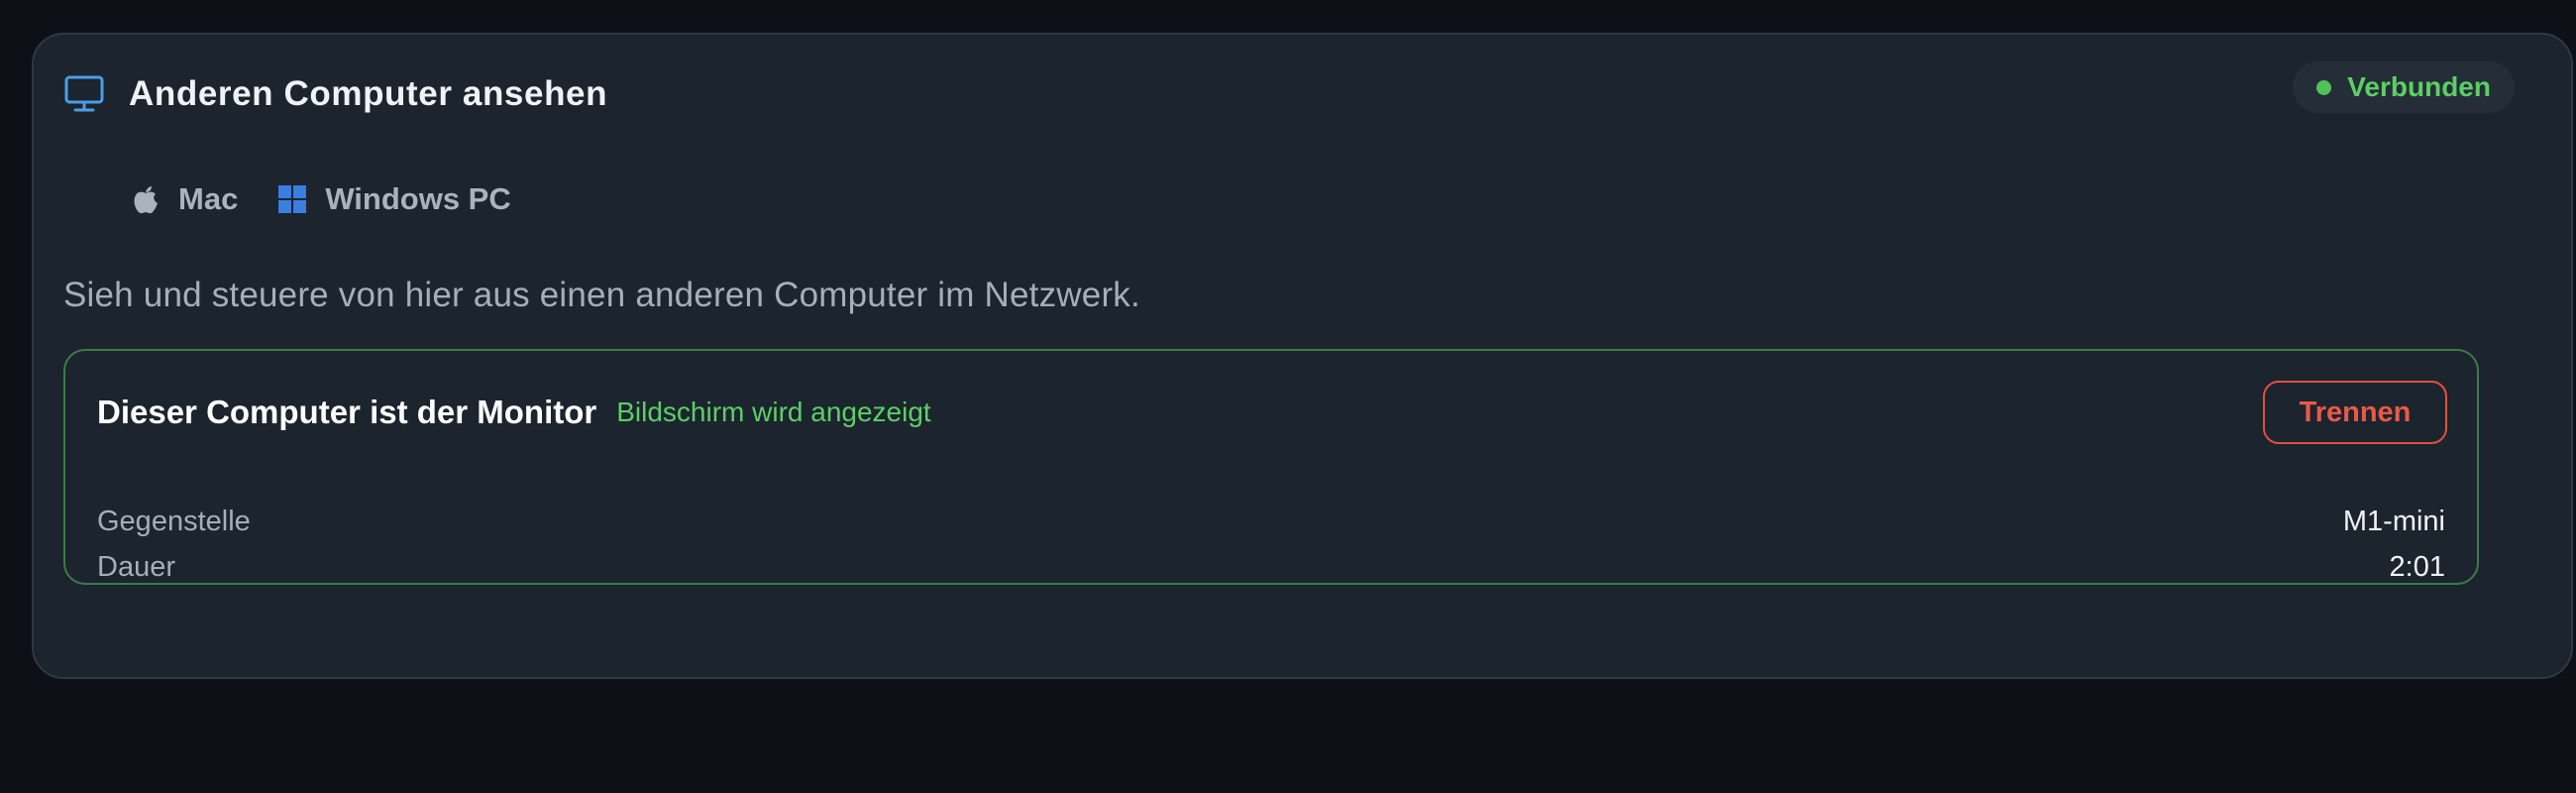  I want to click on status-dot-icon, so click(2324, 87).